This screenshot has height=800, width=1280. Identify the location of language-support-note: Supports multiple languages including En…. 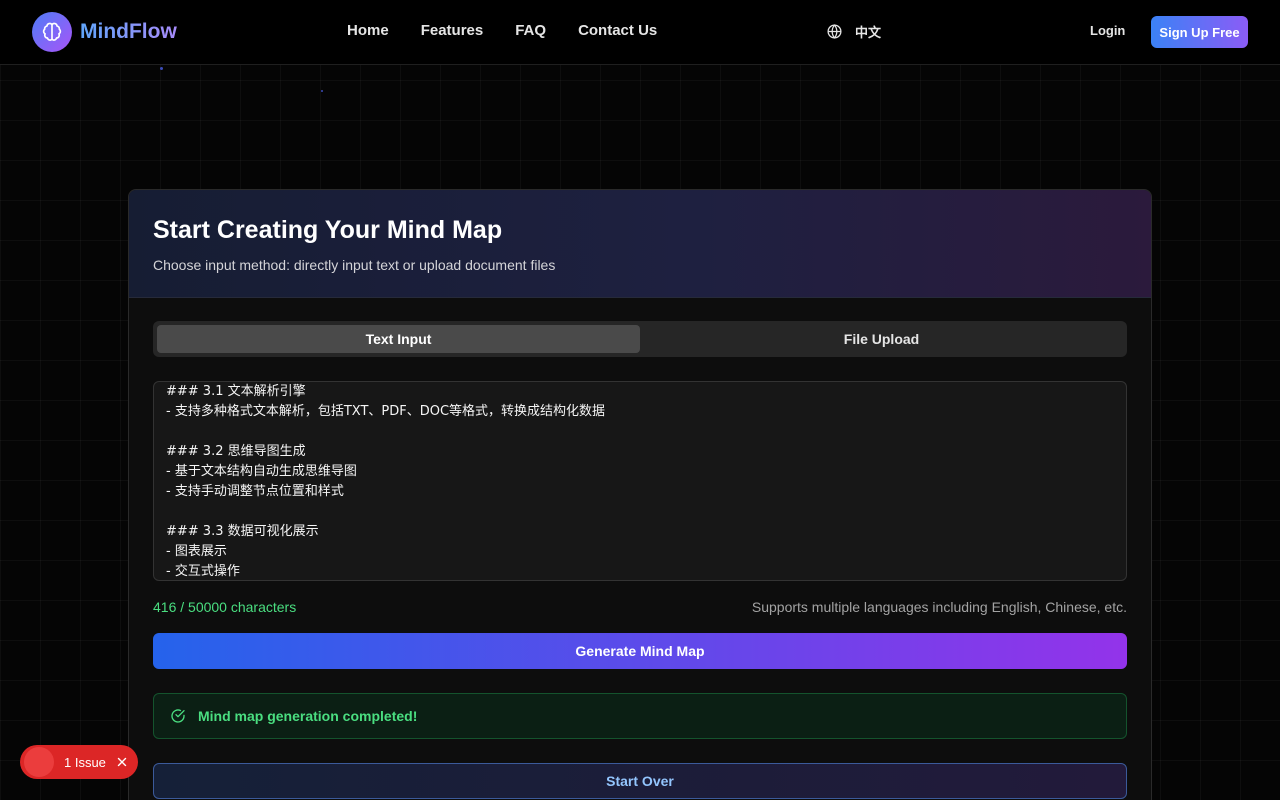
(939, 607).